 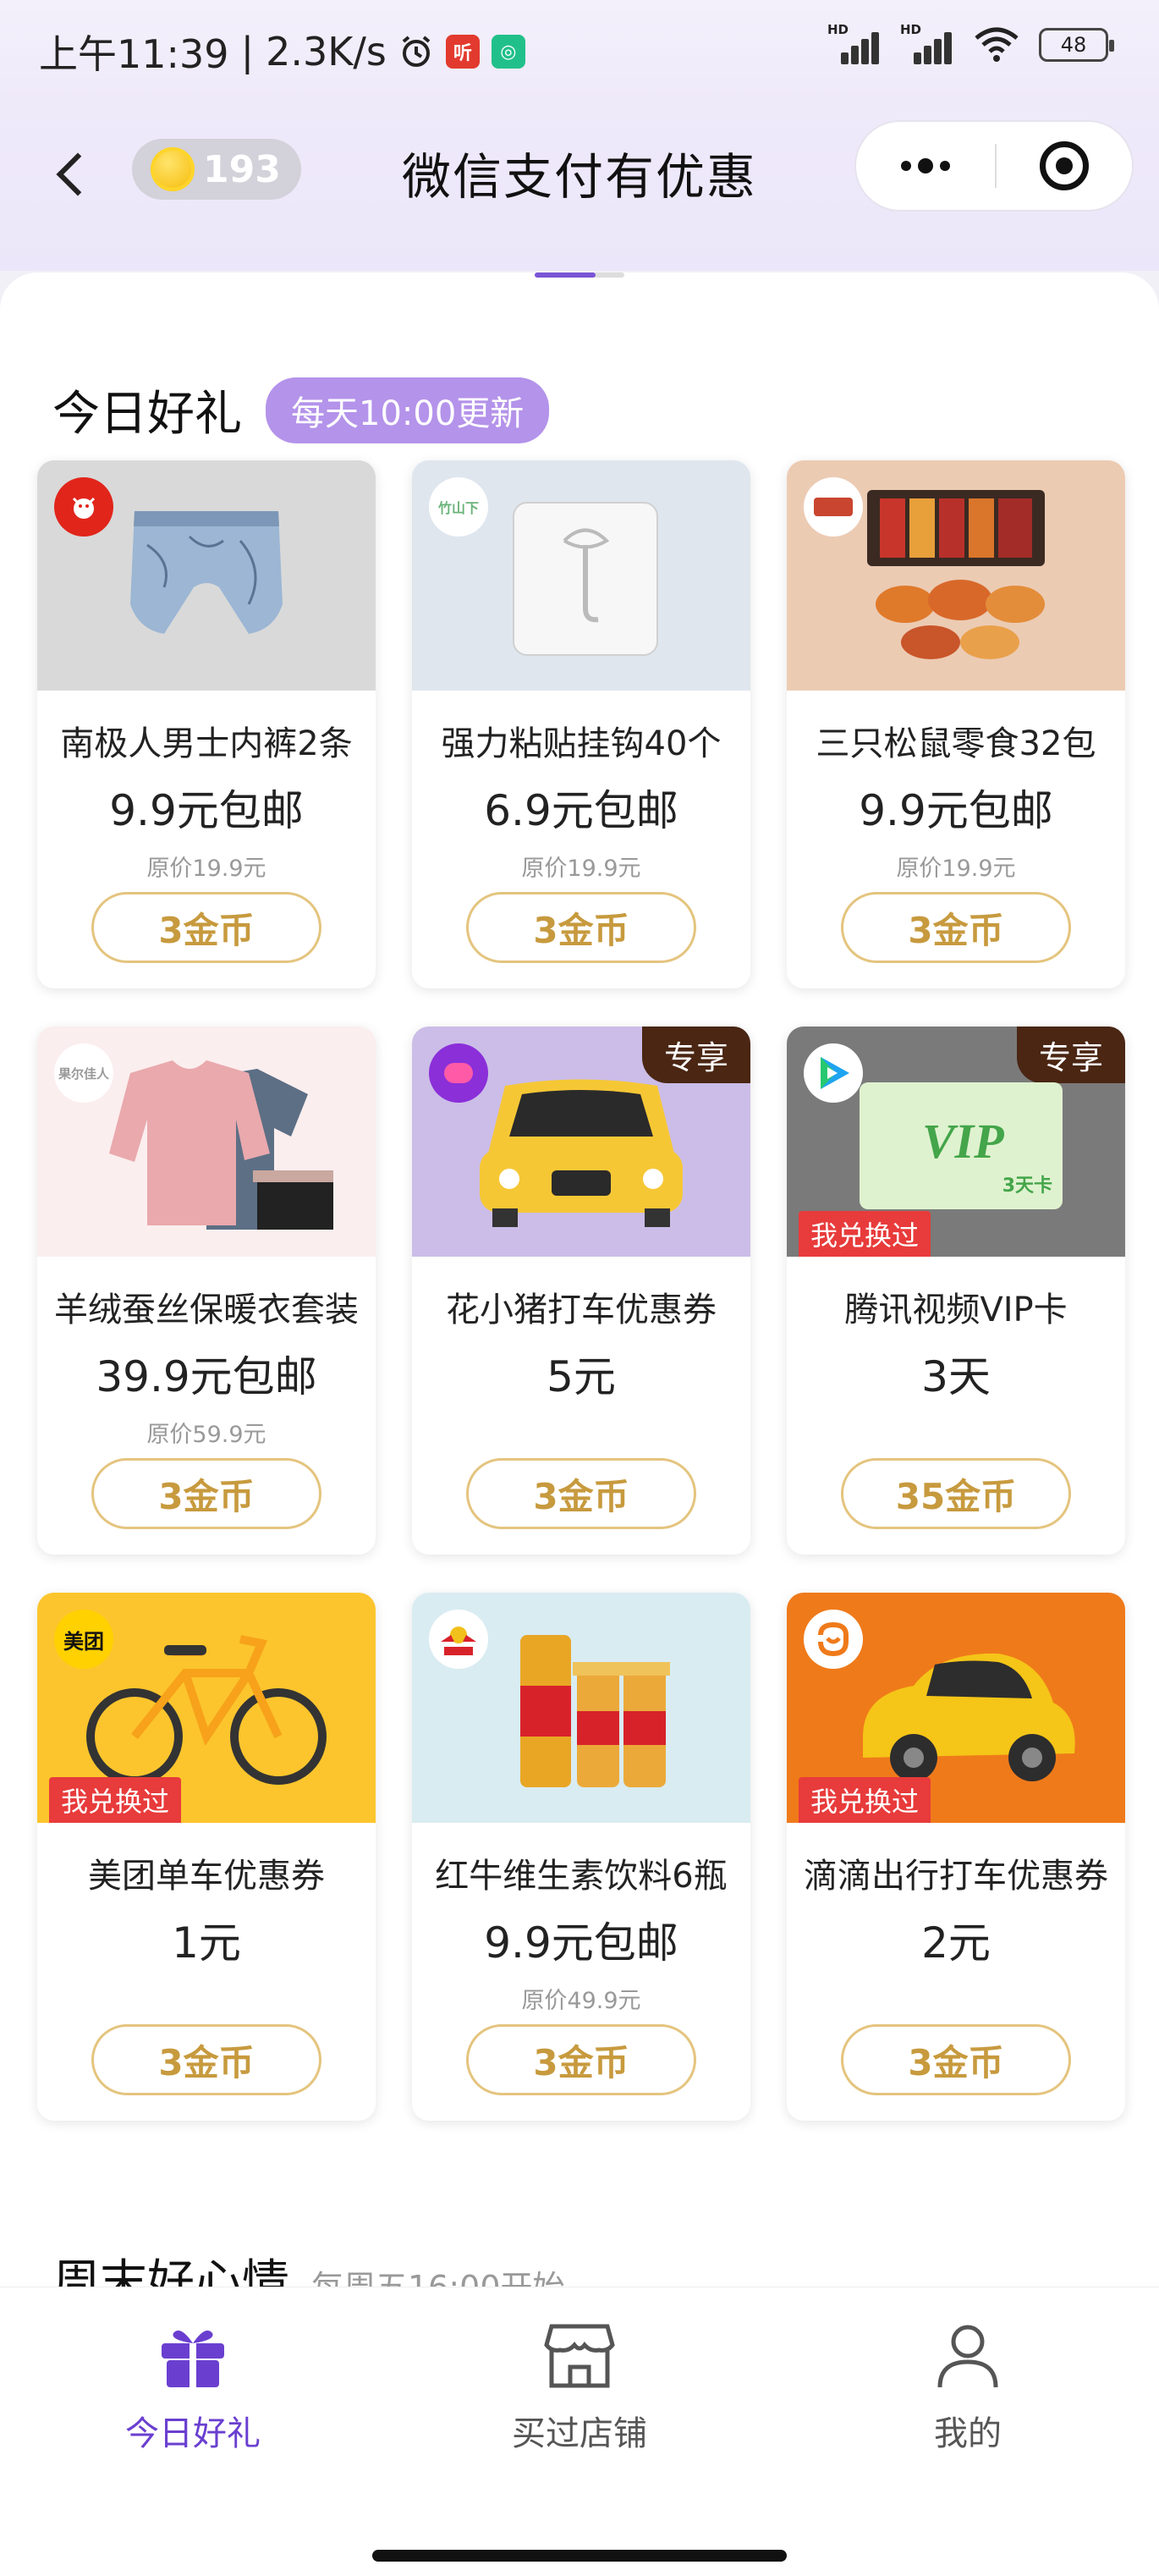 I want to click on battery-icon: 48, so click(x=1076, y=45).